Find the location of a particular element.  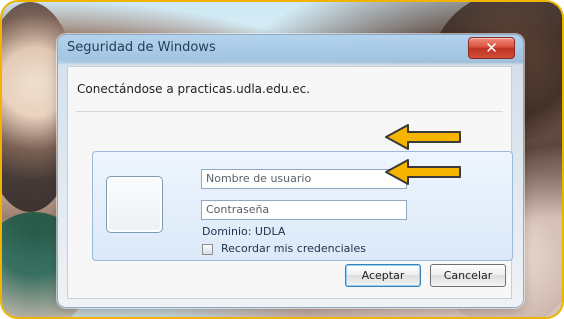

dialog-title: Seguridad de Windows is located at coordinates (141, 47).